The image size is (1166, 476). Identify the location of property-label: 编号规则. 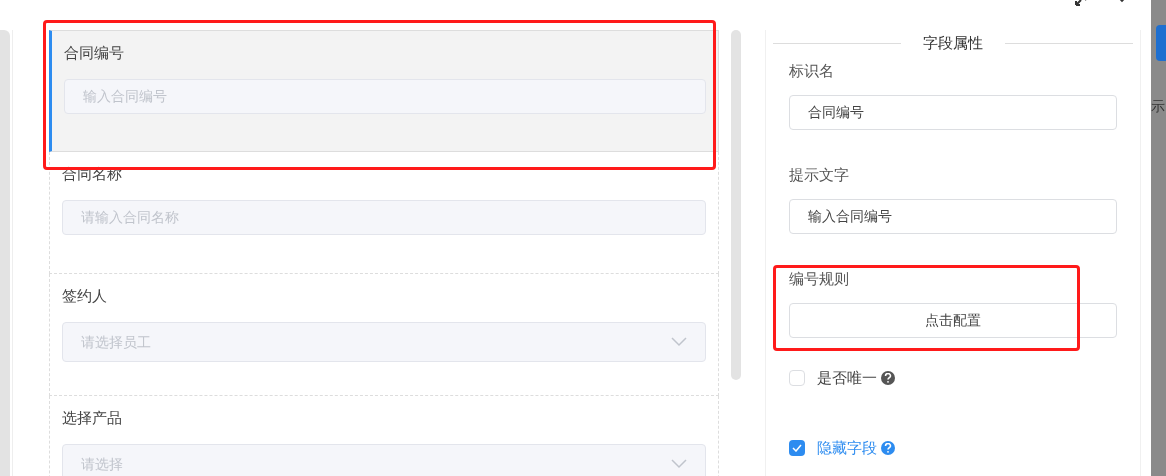
(819, 278).